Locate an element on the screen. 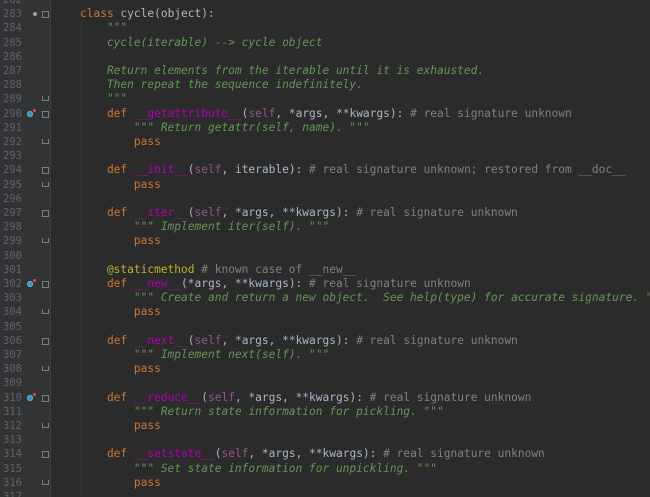 This screenshot has width=650, height=497. code-token: class is located at coordinates (100, 14).